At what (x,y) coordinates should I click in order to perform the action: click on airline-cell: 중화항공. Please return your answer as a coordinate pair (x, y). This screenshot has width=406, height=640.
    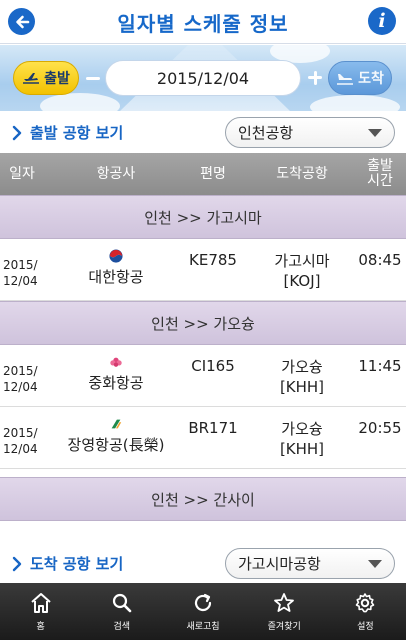
    Looking at the image, I should click on (116, 374).